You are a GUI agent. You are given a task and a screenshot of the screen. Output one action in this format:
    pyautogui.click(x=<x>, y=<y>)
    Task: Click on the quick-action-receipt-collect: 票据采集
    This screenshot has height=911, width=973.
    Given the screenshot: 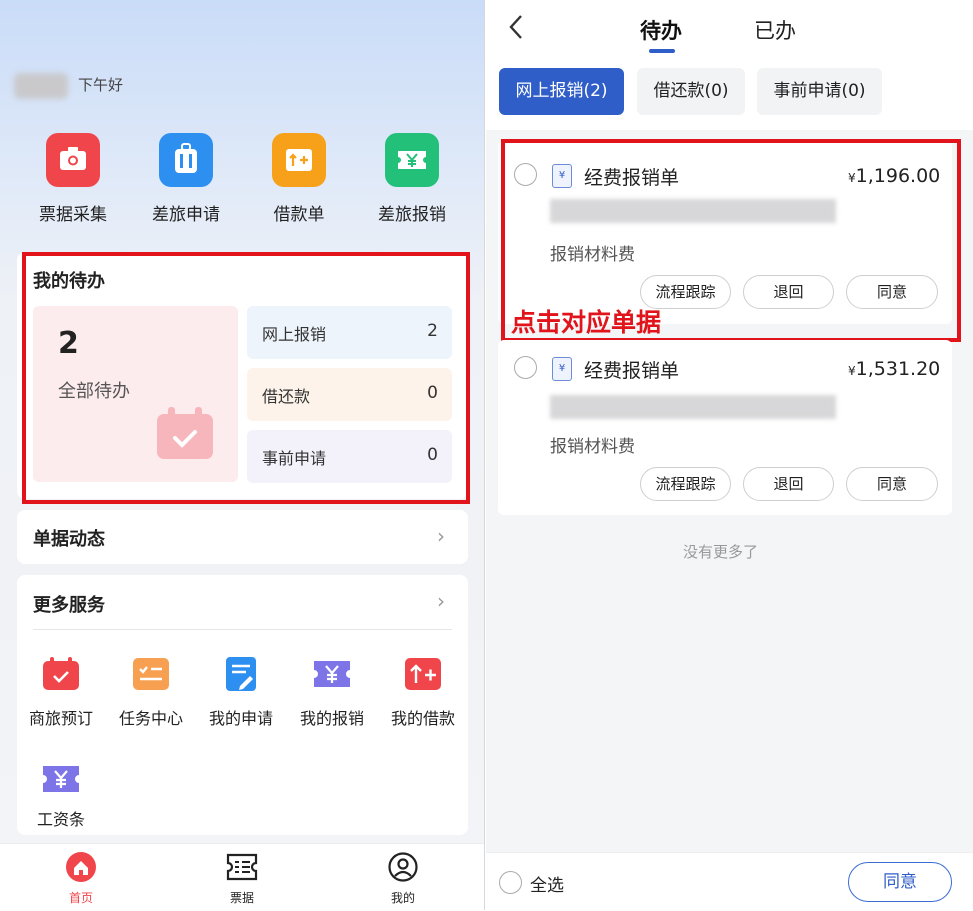 What is the action you would take?
    pyautogui.click(x=73, y=179)
    